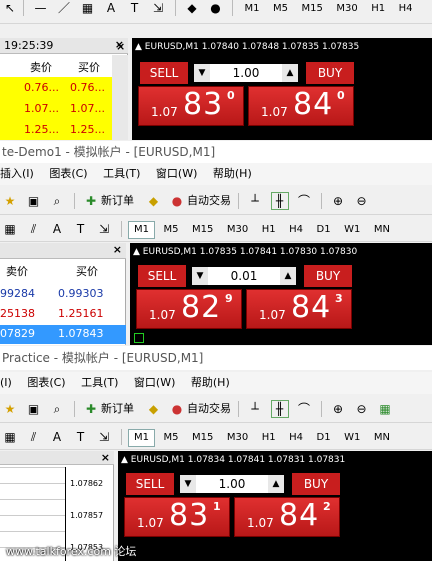 Image resolution: width=432 pixels, height=561 pixels. What do you see at coordinates (63, 294) in the screenshot?
I see `table-row: 99284 0.99303` at bounding box center [63, 294].